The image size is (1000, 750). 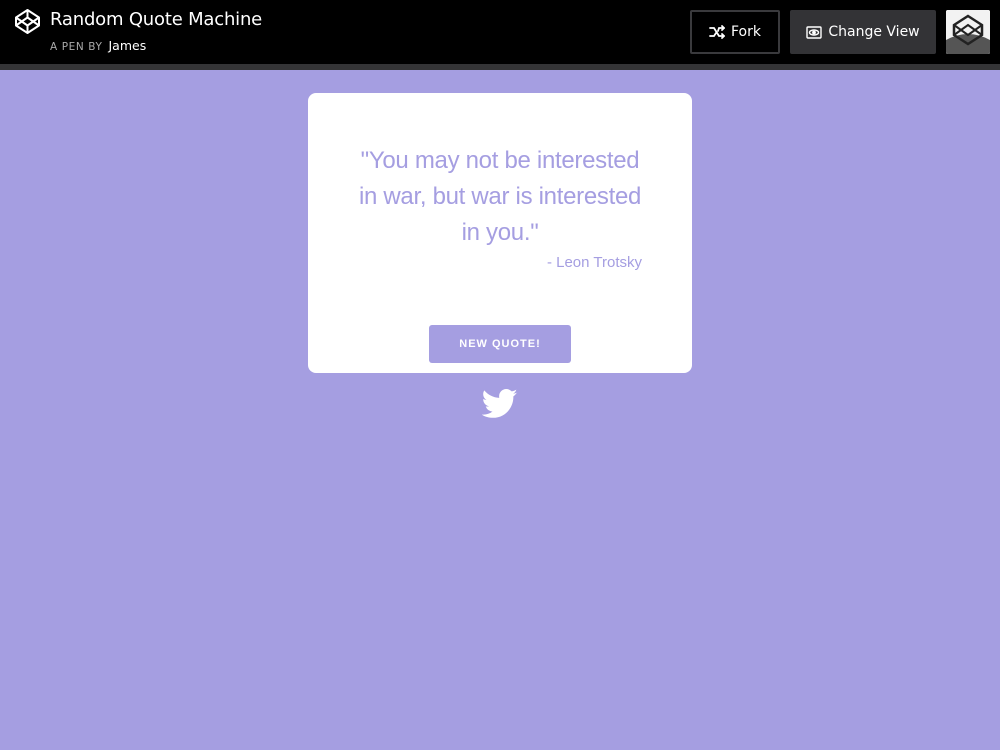 I want to click on pen-title: Random Quote Machine, so click(x=156, y=19).